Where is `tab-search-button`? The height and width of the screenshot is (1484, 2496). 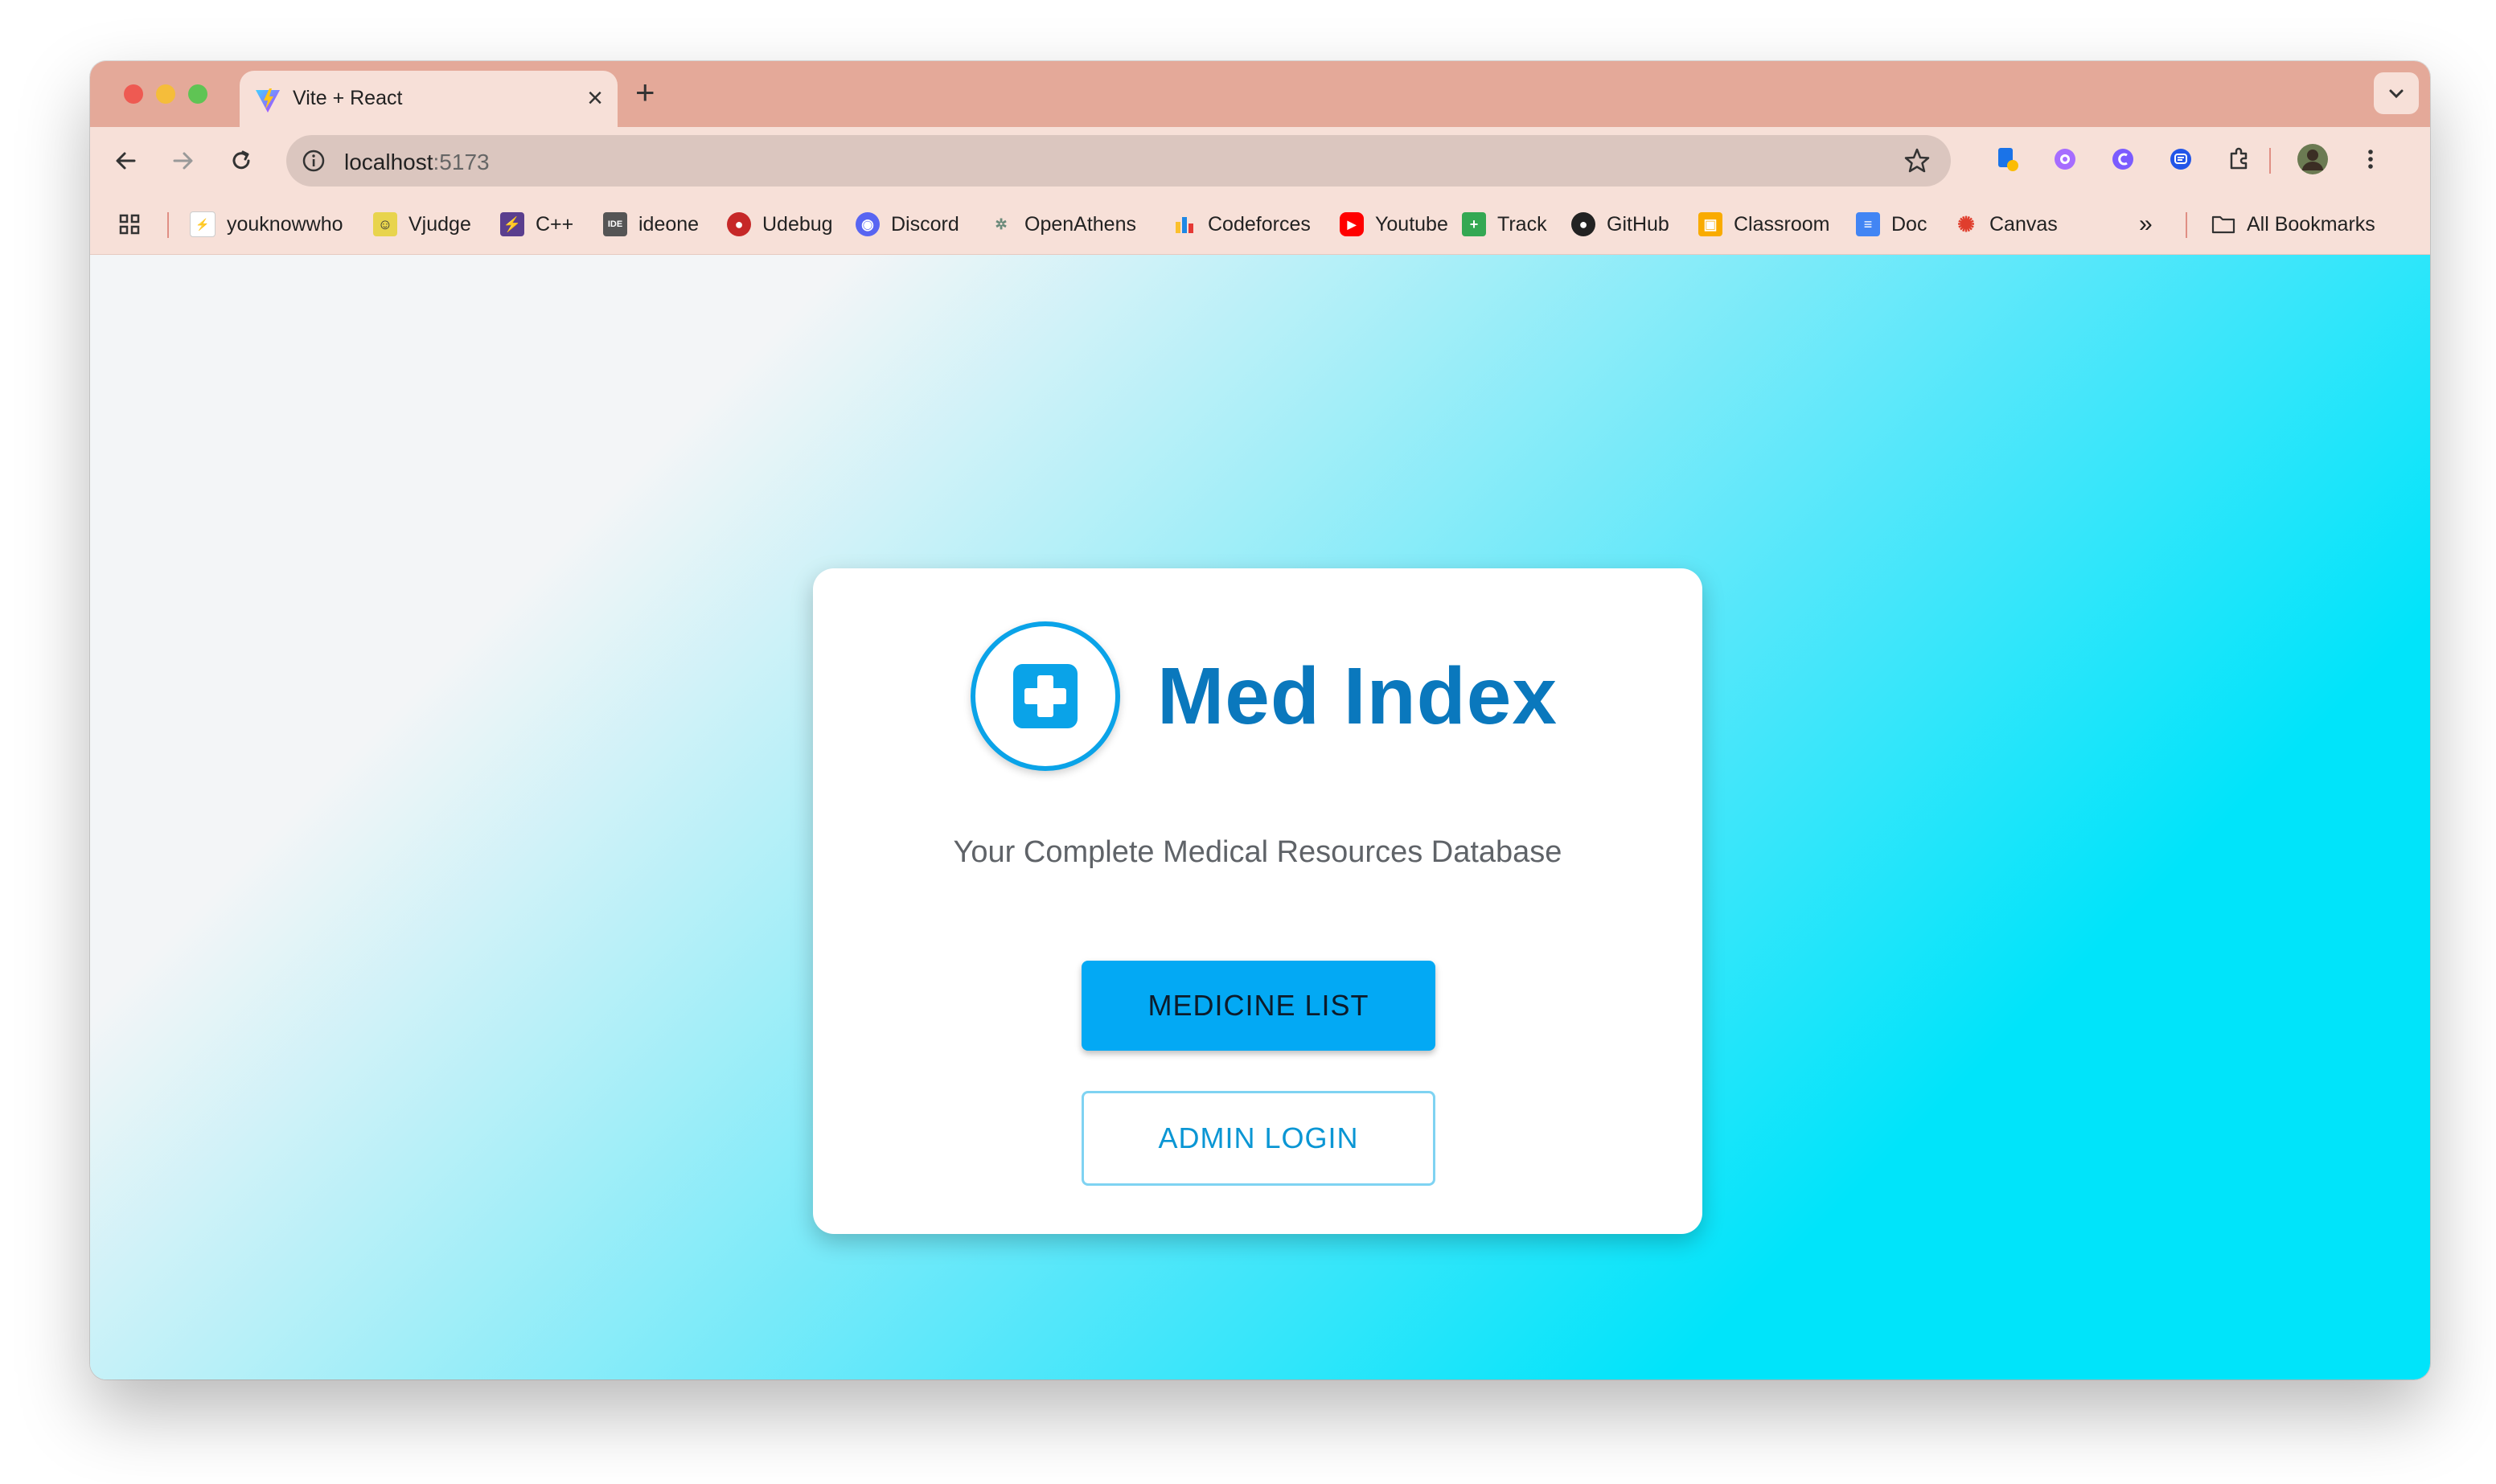
tab-search-button is located at coordinates (2397, 93).